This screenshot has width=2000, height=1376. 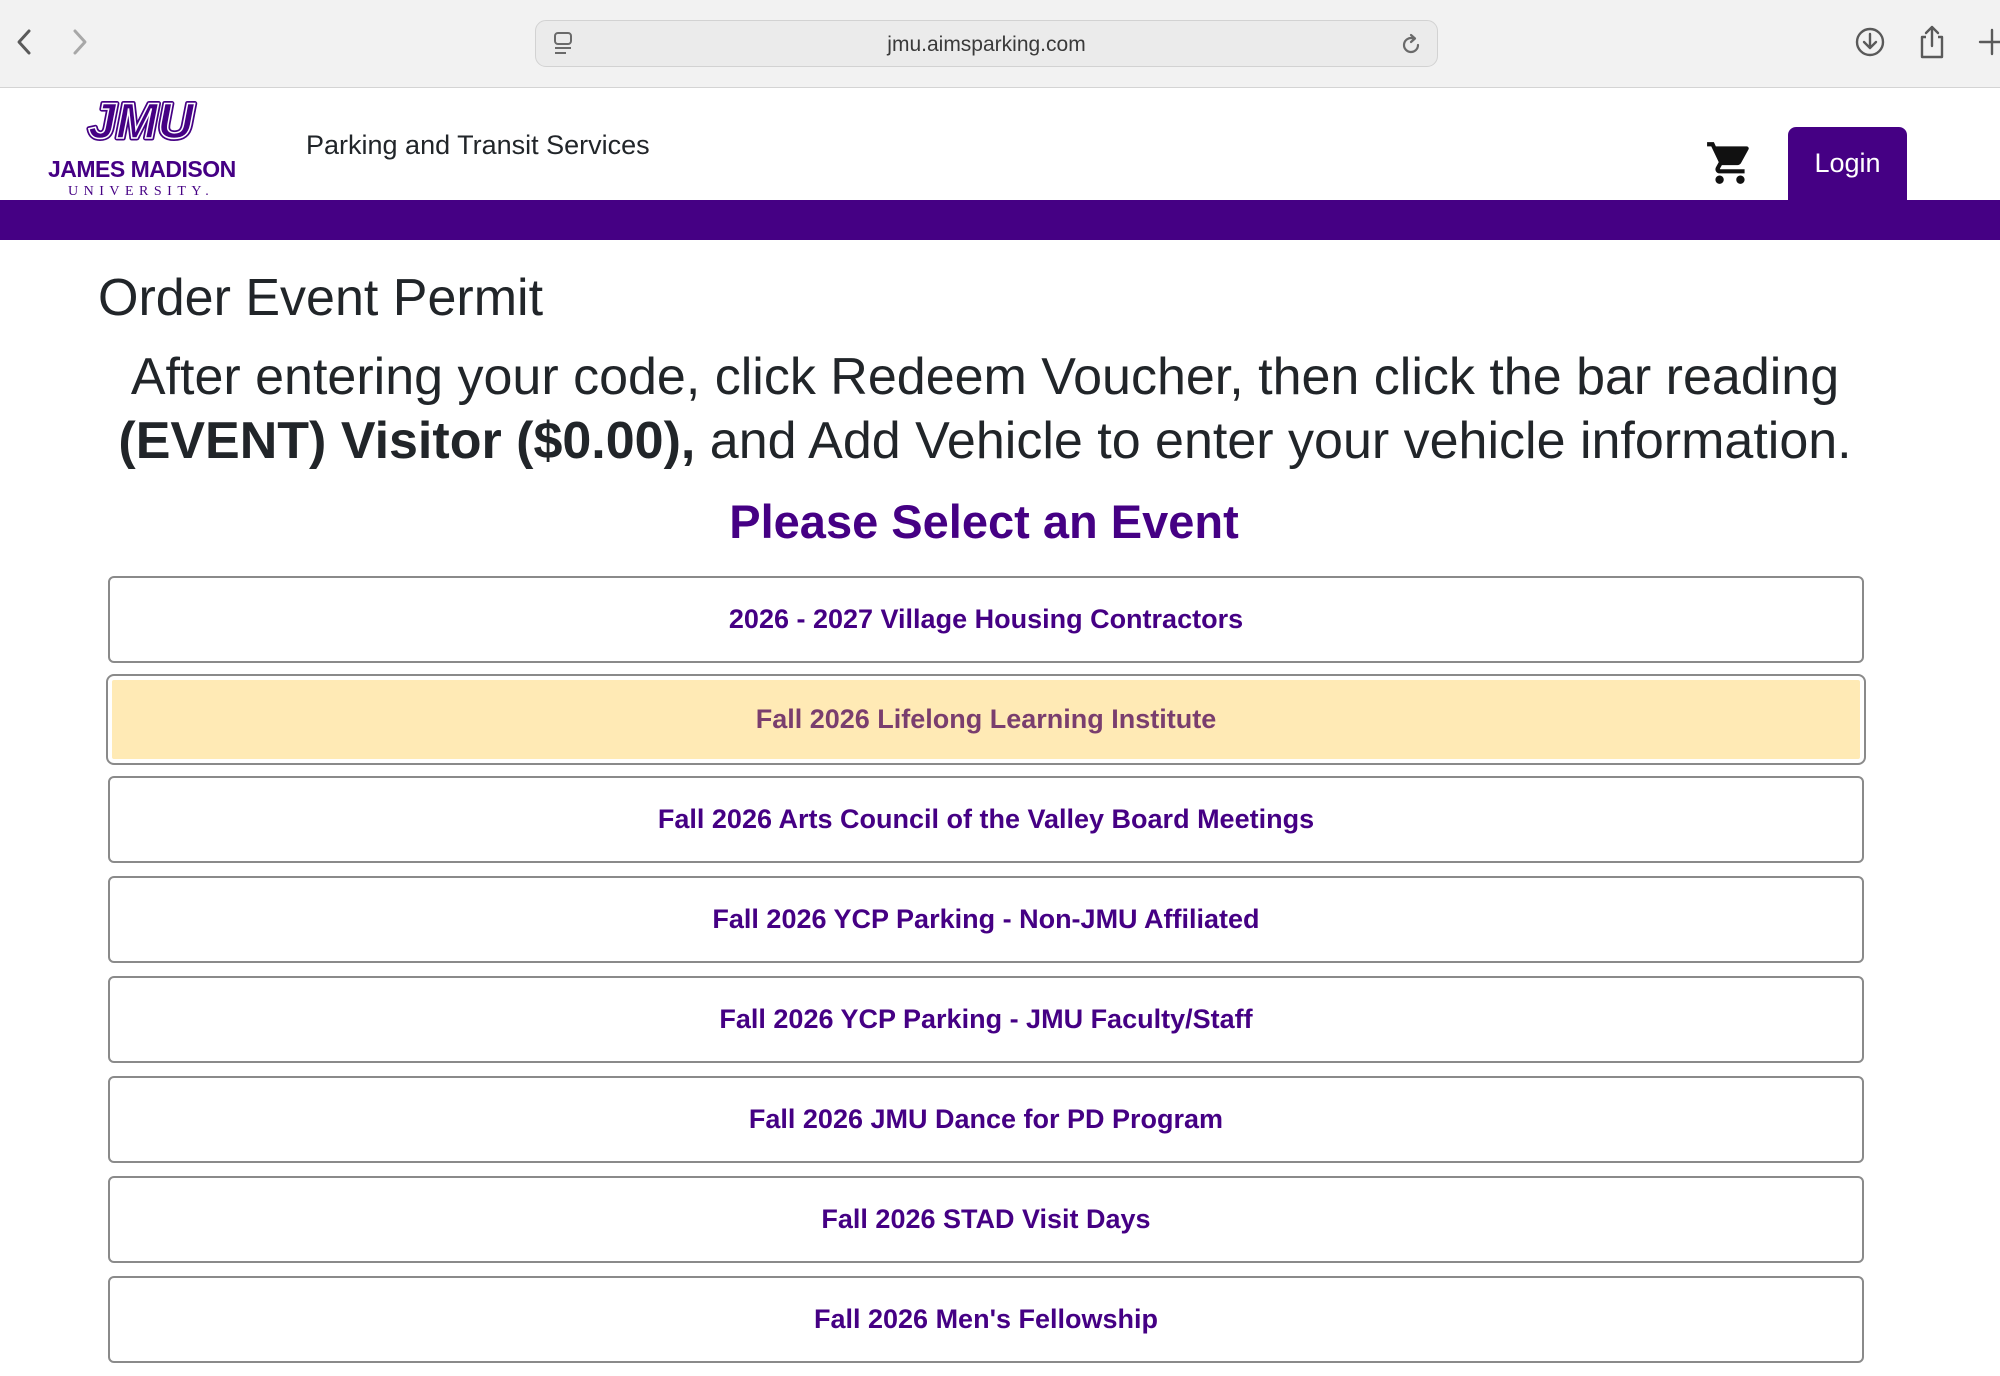 What do you see at coordinates (984, 521) in the screenshot?
I see `select-event-heading: Please Select an Event` at bounding box center [984, 521].